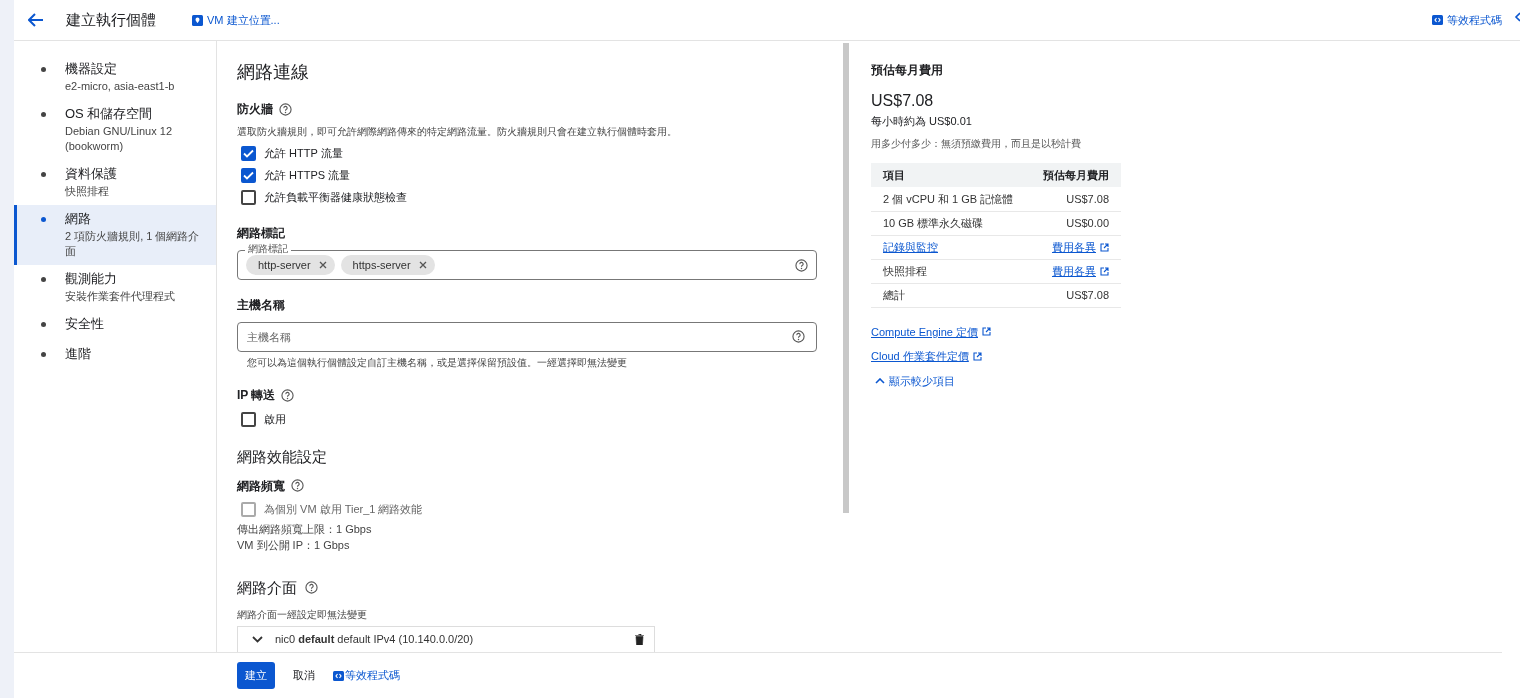  Describe the element at coordinates (109, 114) in the screenshot. I see `sidebar-item-label: OS 和儲存空間` at that location.